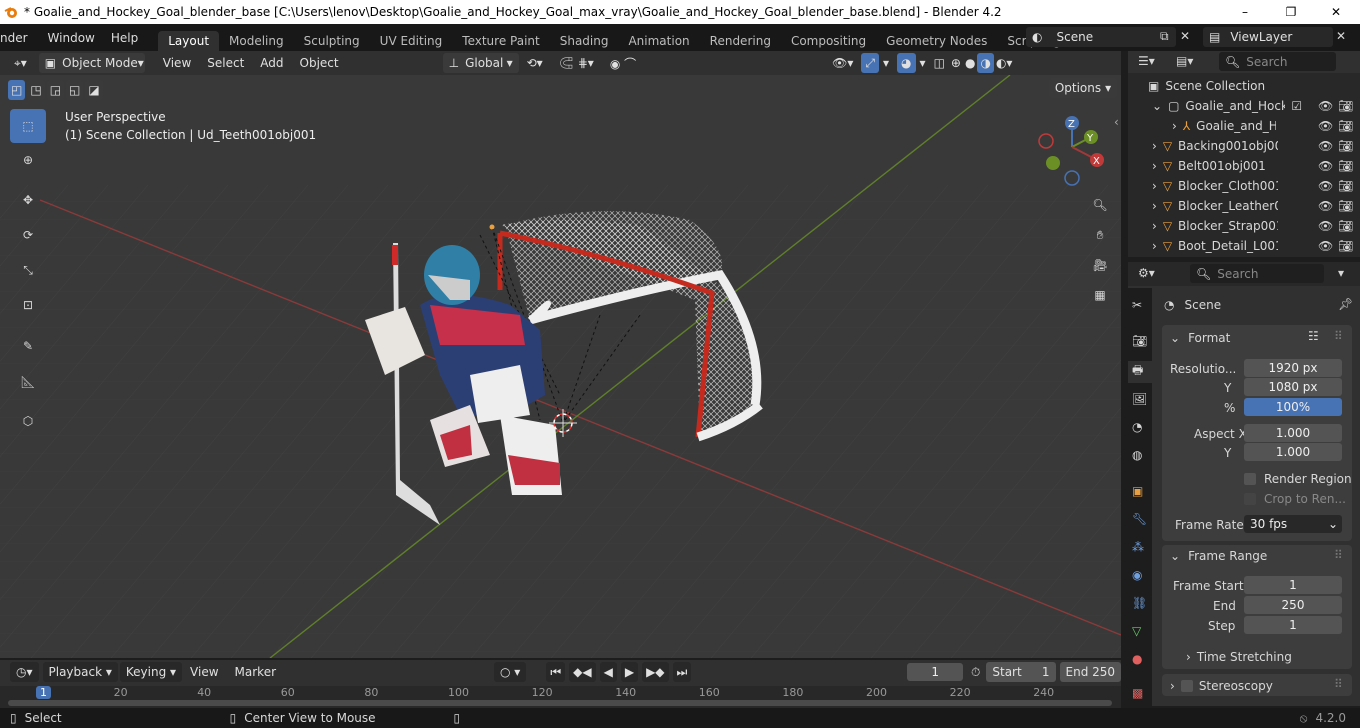 The width and height of the screenshot is (1360, 728). What do you see at coordinates (1244, 86) in the screenshot?
I see `outliner-root-row: ▣ Scene Collection` at bounding box center [1244, 86].